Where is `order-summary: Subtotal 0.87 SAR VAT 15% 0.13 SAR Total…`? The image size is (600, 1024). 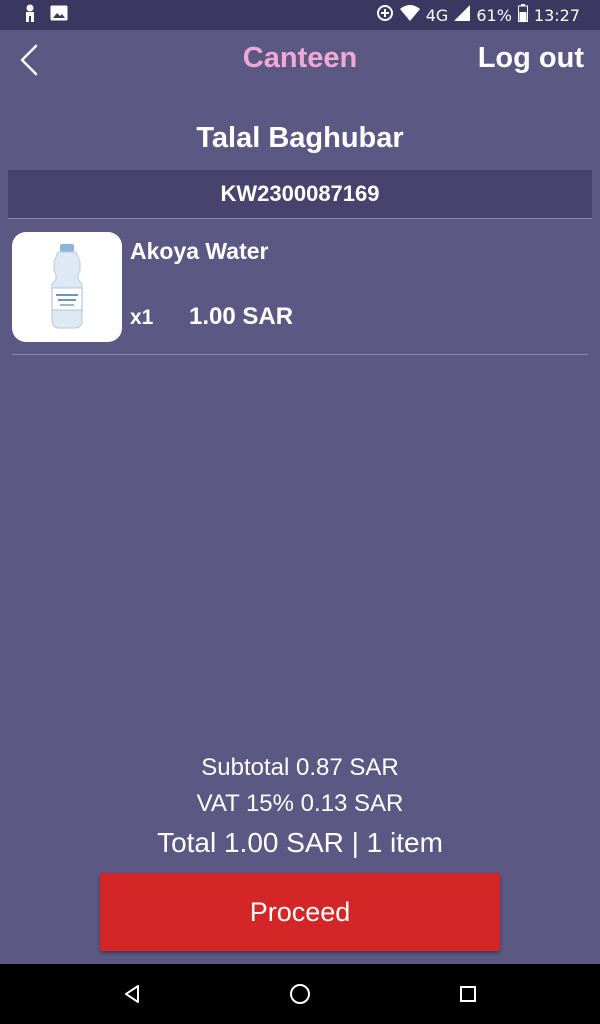
order-summary: Subtotal 0.87 SAR VAT 15% 0.13 SAR Total… is located at coordinates (300, 807).